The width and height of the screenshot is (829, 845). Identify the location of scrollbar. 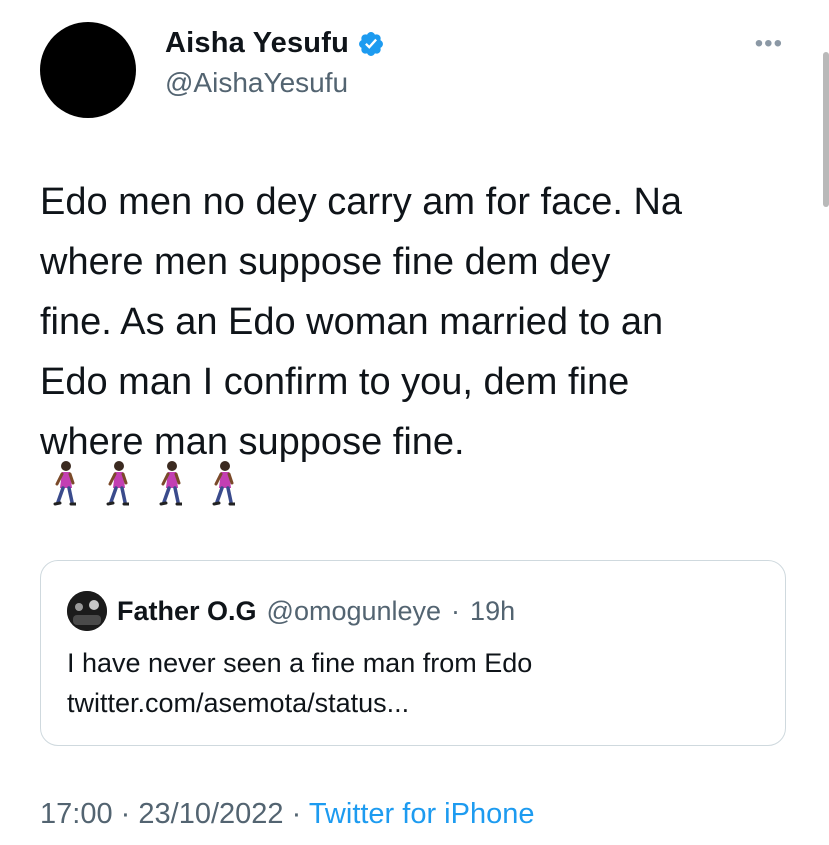
(826, 129).